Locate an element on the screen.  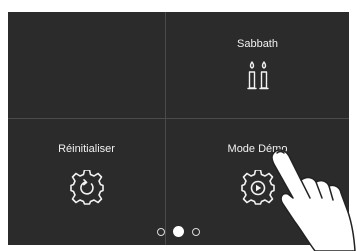
gear-reset-icon is located at coordinates (86, 187).